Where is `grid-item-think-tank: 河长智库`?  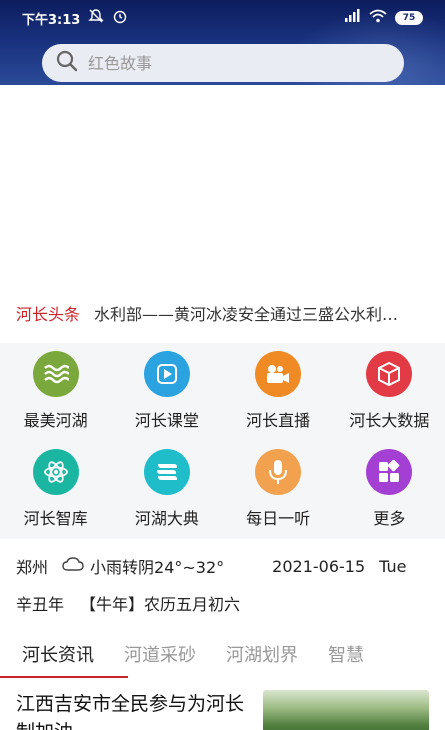 grid-item-think-tank: 河长智库 is located at coordinates (55, 490).